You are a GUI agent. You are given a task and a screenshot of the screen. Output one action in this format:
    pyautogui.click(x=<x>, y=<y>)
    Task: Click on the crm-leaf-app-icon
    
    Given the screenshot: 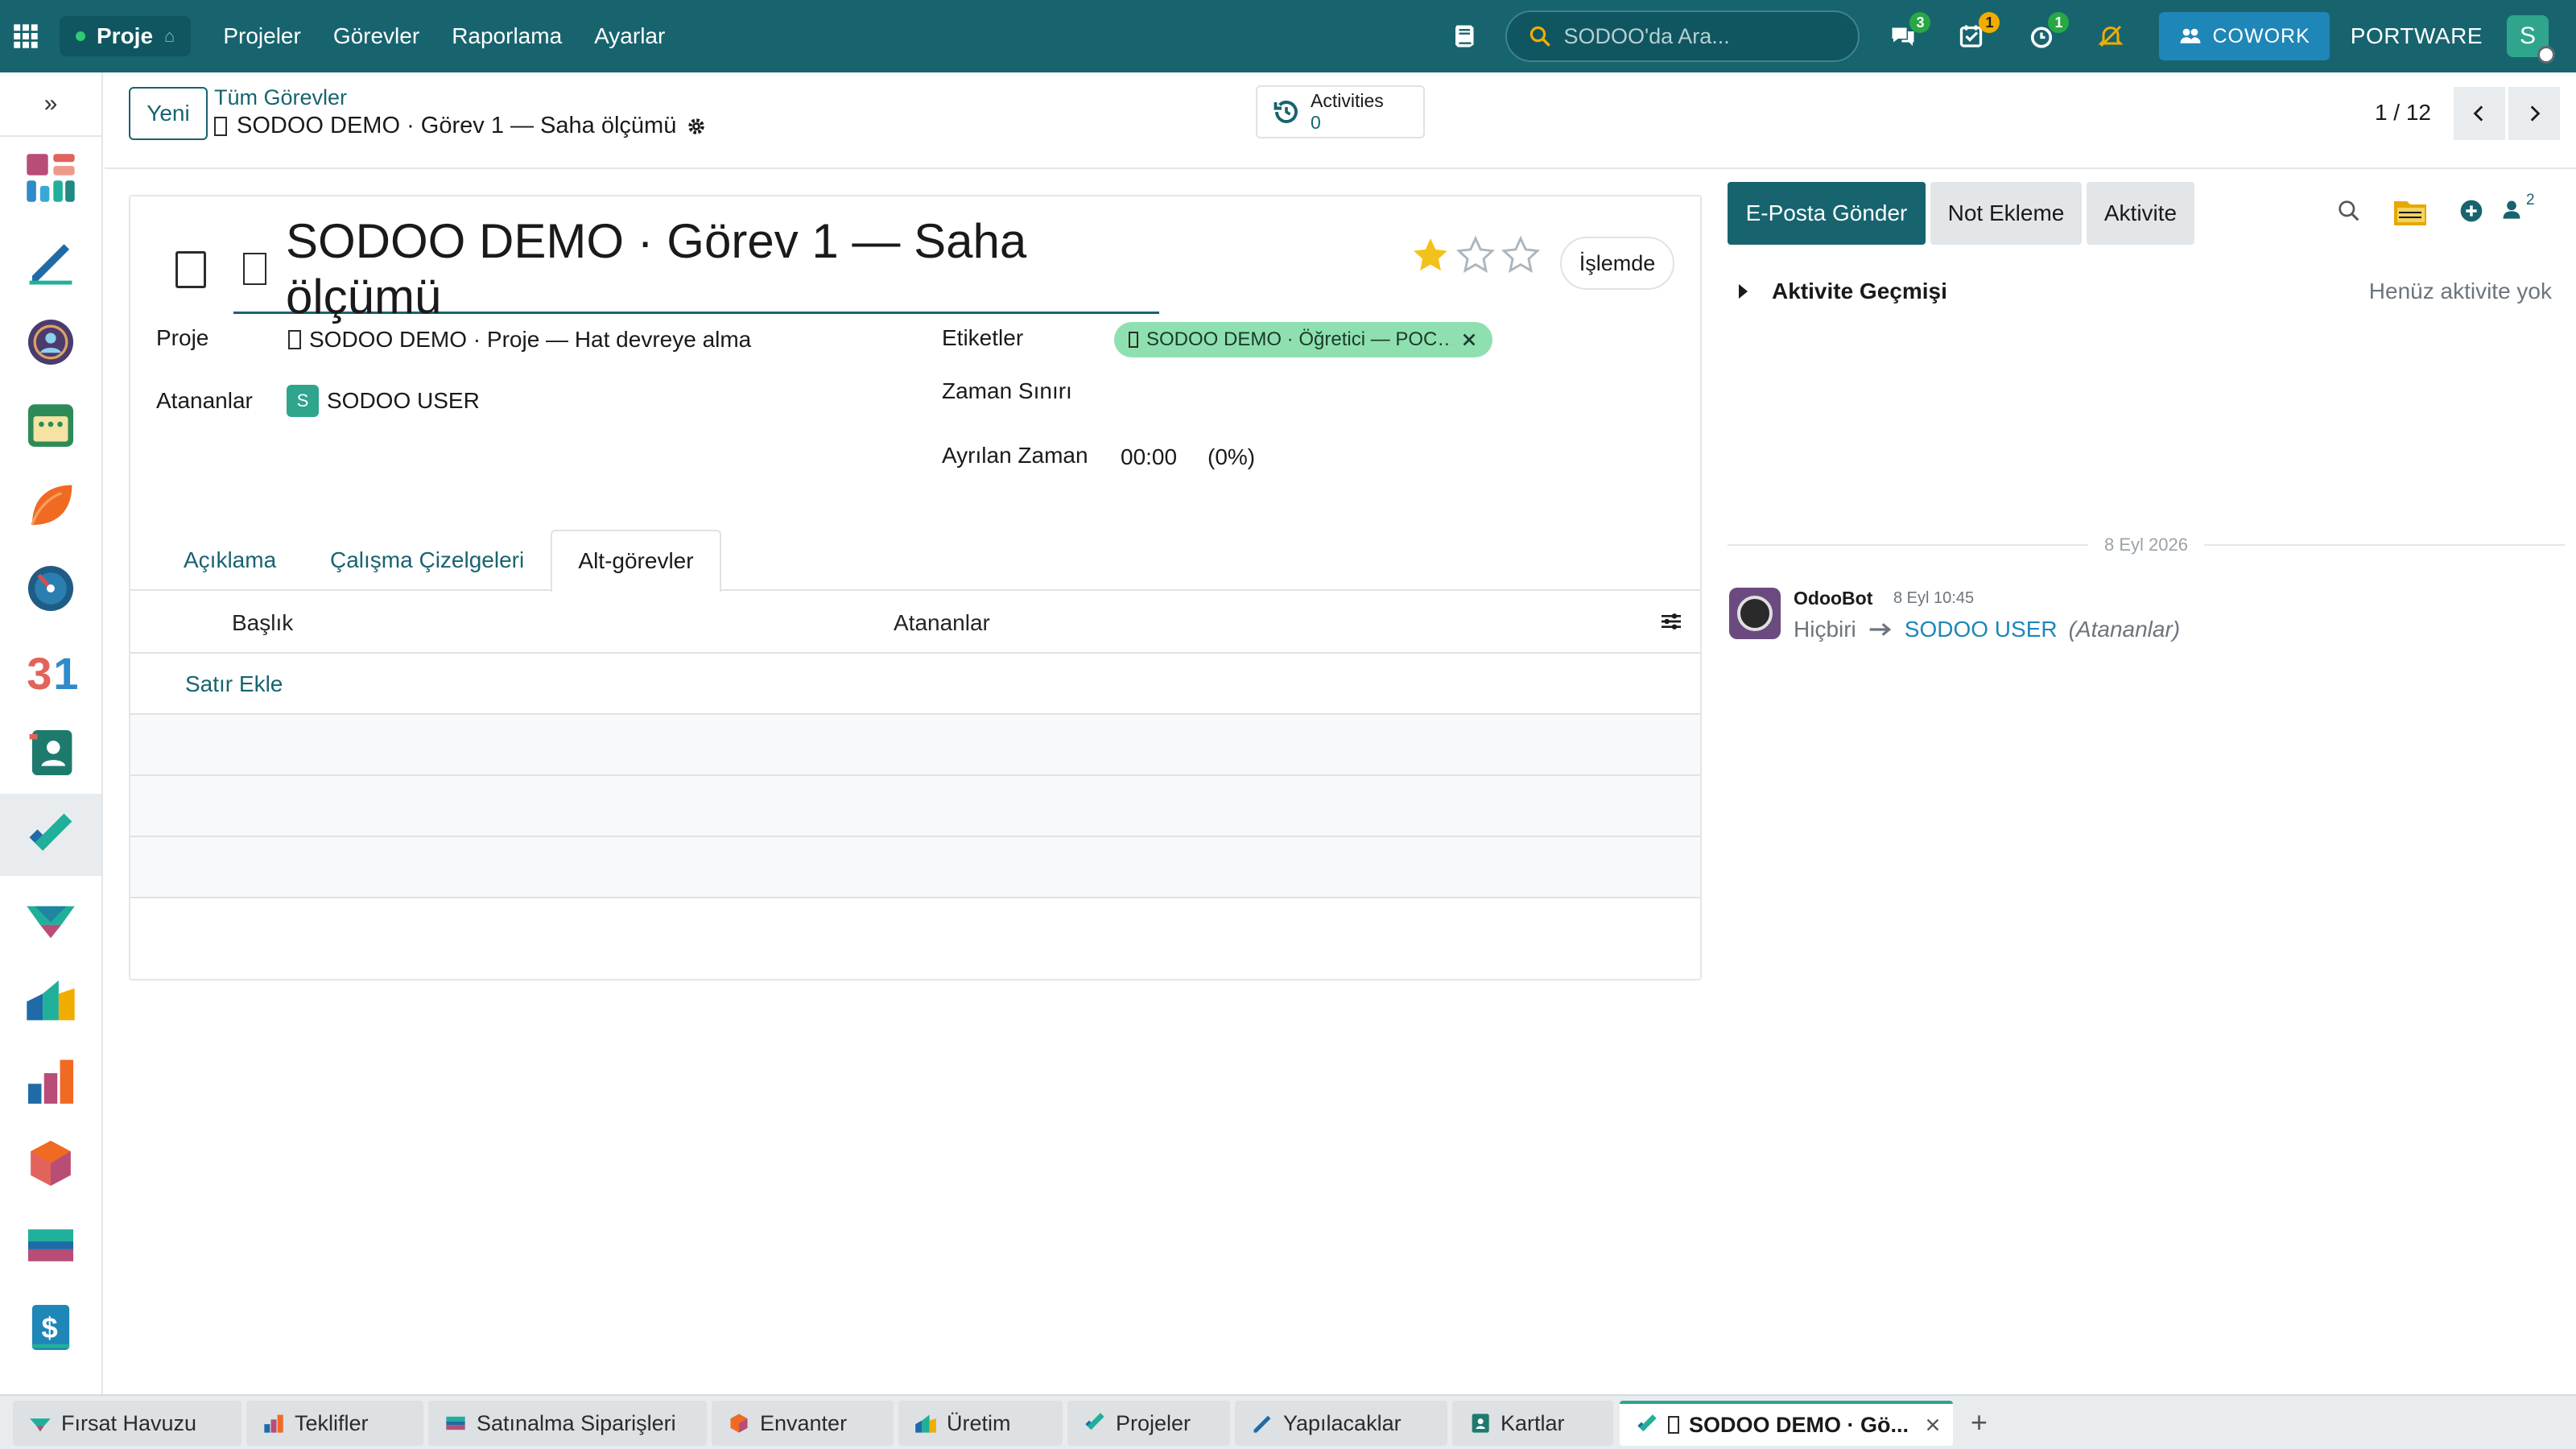 What is the action you would take?
    pyautogui.click(x=51, y=505)
    